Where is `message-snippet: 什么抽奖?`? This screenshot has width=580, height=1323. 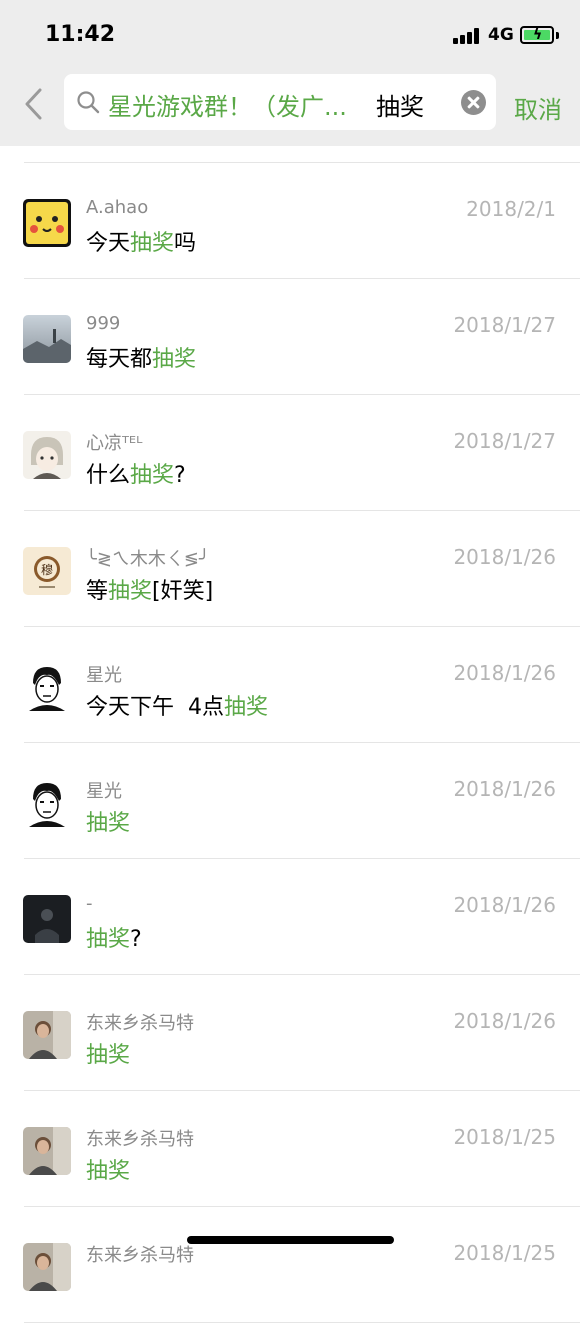
message-snippet: 什么抽奖? is located at coordinates (136, 473).